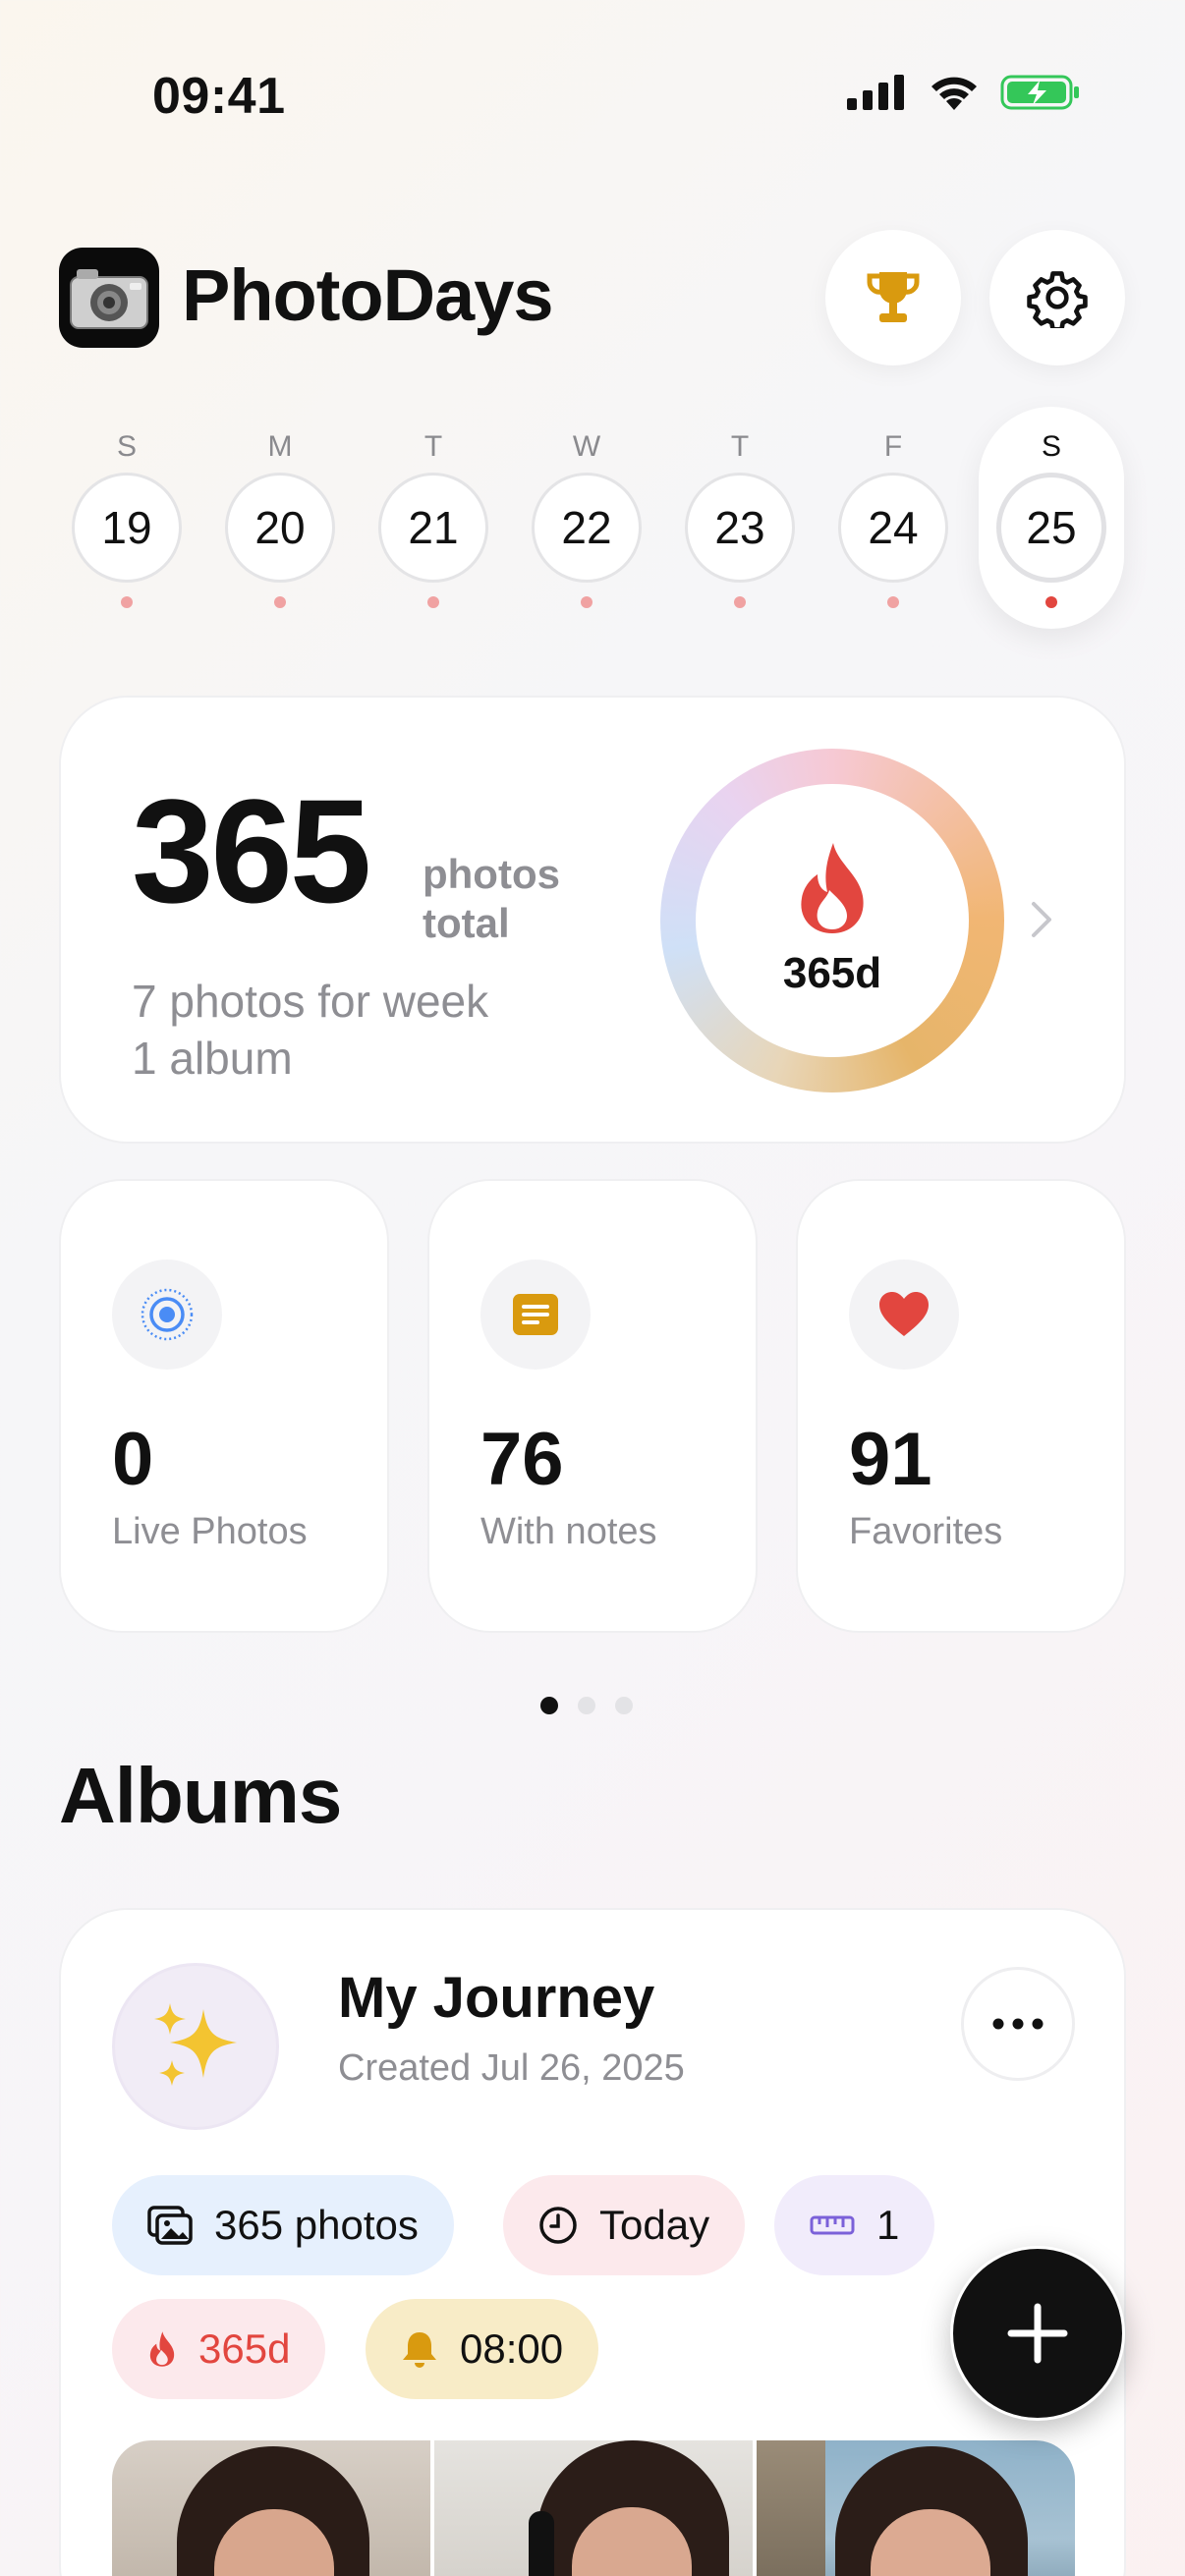 The height and width of the screenshot is (2576, 1185). What do you see at coordinates (433, 528) in the screenshot?
I see `day-number: 21` at bounding box center [433, 528].